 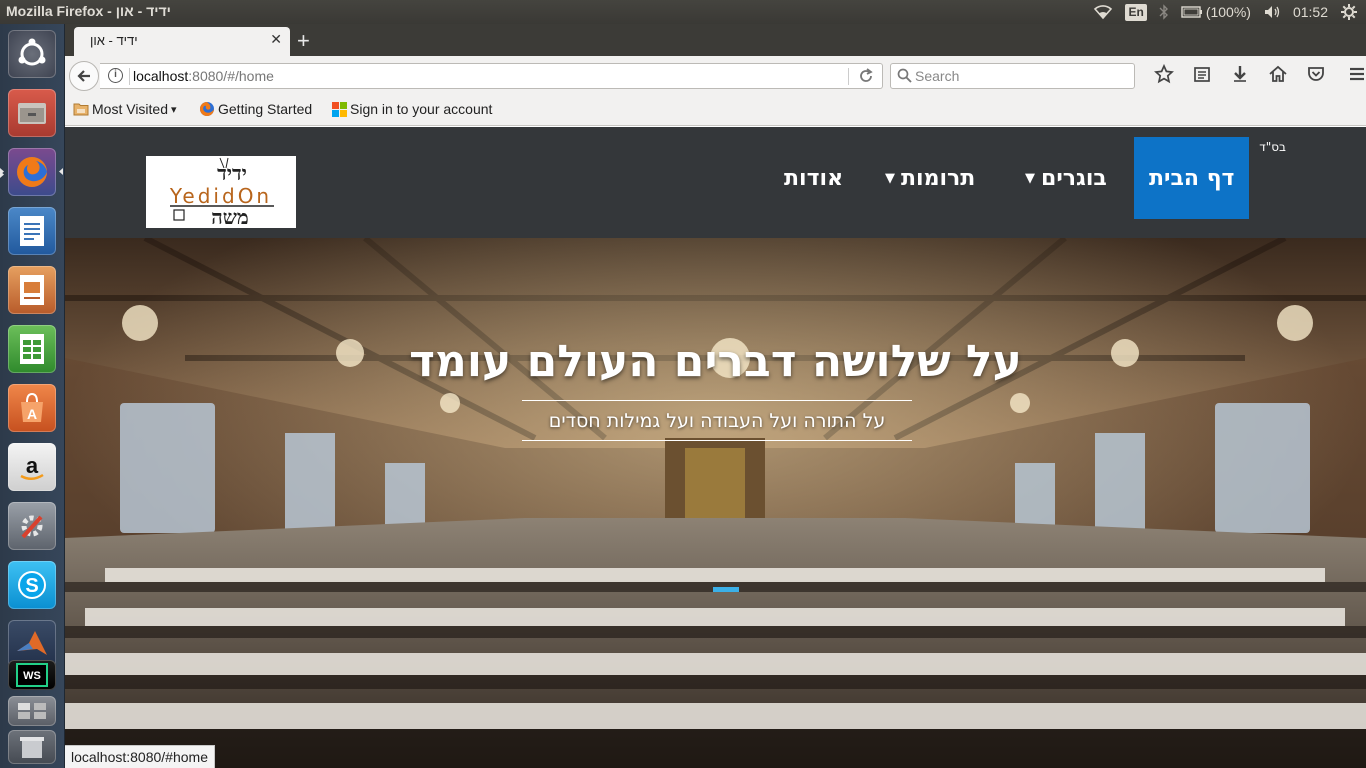 What do you see at coordinates (717, 420) in the screenshot?
I see `hero-subline: על התורה ועל העבודה ועל גמילות חסדים` at bounding box center [717, 420].